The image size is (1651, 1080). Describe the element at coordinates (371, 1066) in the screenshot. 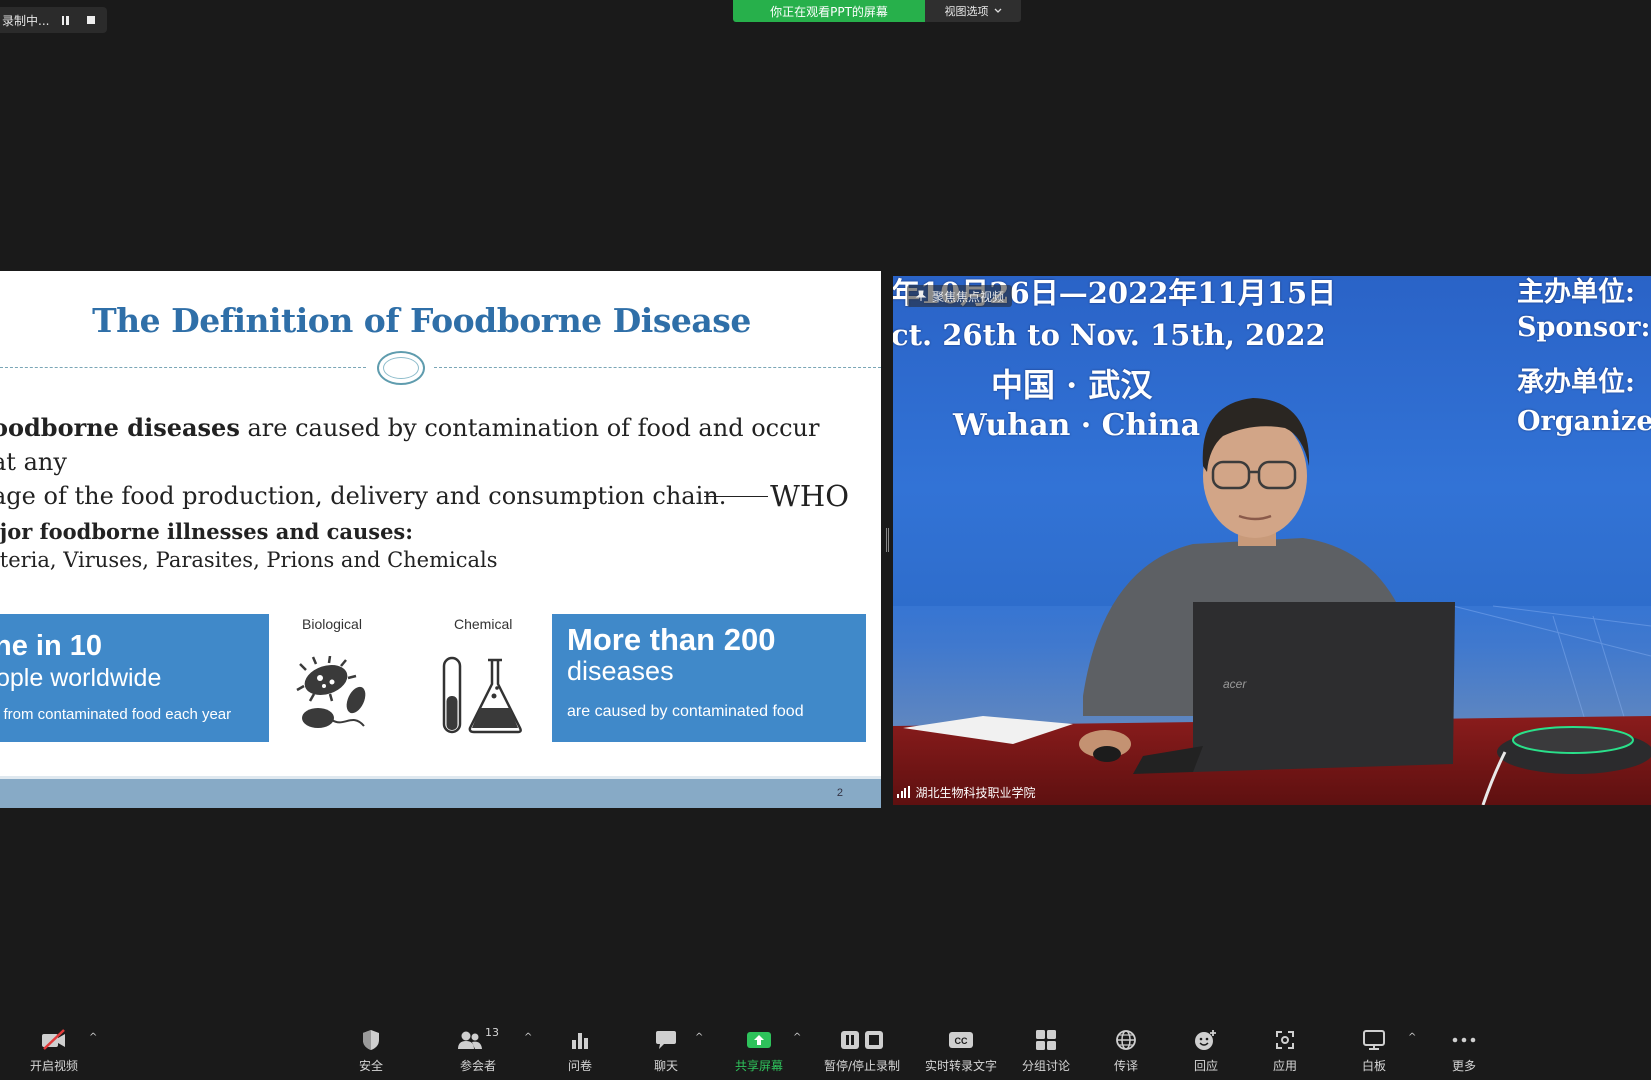

I see `security-label: 安全` at that location.